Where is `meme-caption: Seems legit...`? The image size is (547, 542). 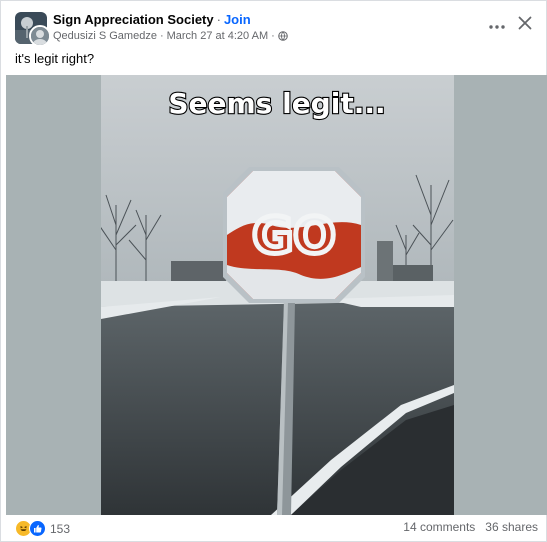 meme-caption: Seems legit... is located at coordinates (276, 103).